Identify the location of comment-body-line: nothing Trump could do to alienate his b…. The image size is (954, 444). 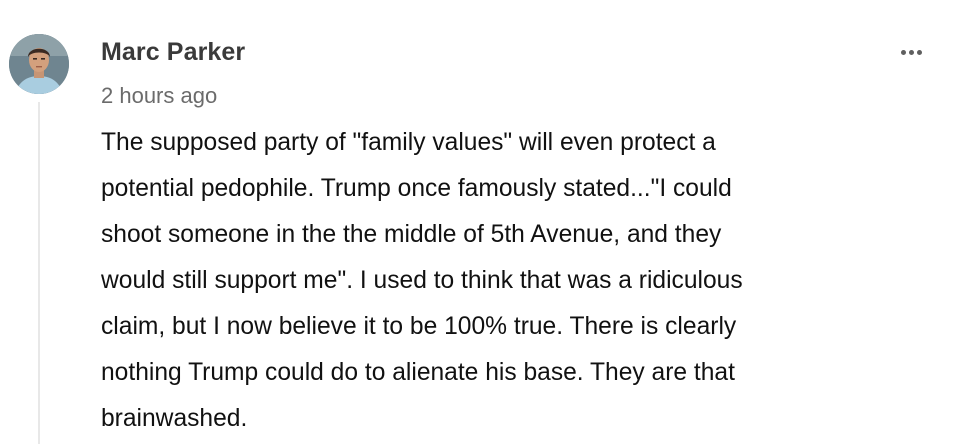
(418, 372).